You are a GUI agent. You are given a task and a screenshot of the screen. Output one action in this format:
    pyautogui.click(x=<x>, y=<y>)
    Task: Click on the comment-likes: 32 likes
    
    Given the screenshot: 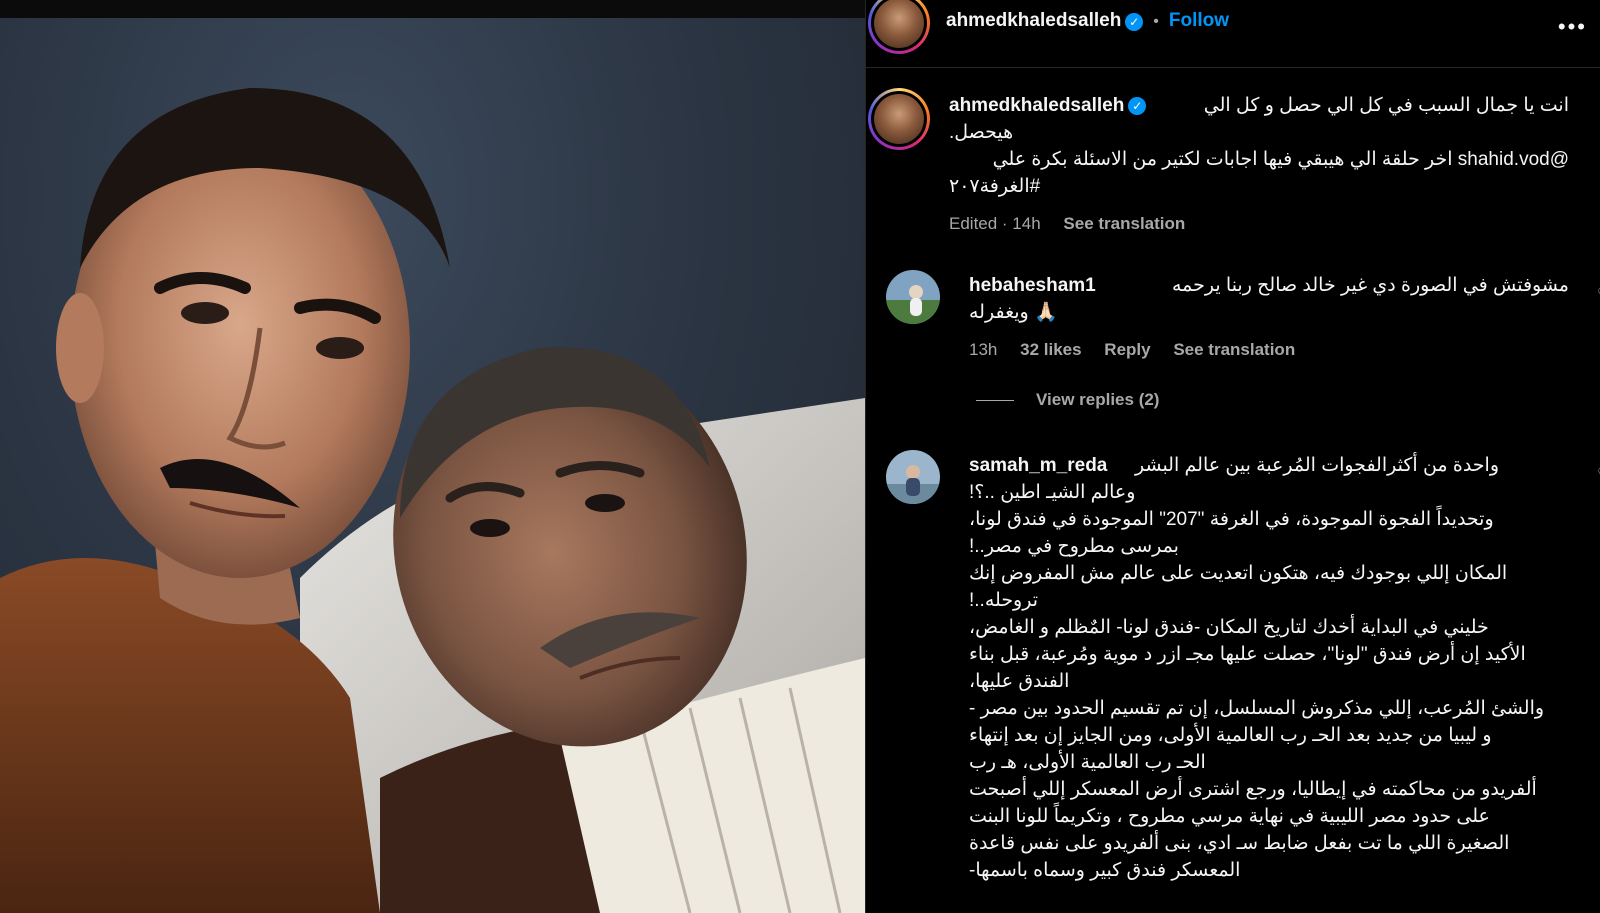 What is the action you would take?
    pyautogui.click(x=1050, y=349)
    